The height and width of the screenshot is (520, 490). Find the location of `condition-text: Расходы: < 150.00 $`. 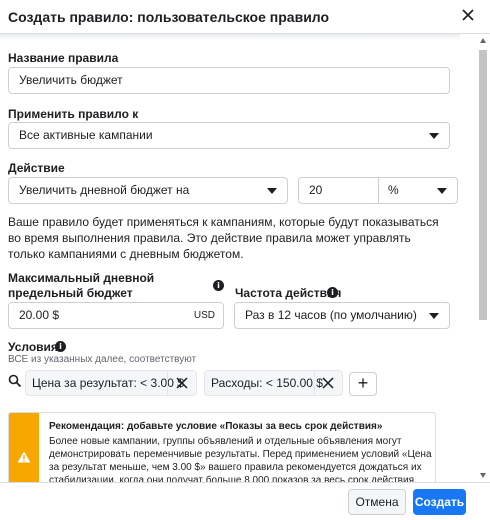

condition-text: Расходы: < 150.00 $ is located at coordinates (267, 383).